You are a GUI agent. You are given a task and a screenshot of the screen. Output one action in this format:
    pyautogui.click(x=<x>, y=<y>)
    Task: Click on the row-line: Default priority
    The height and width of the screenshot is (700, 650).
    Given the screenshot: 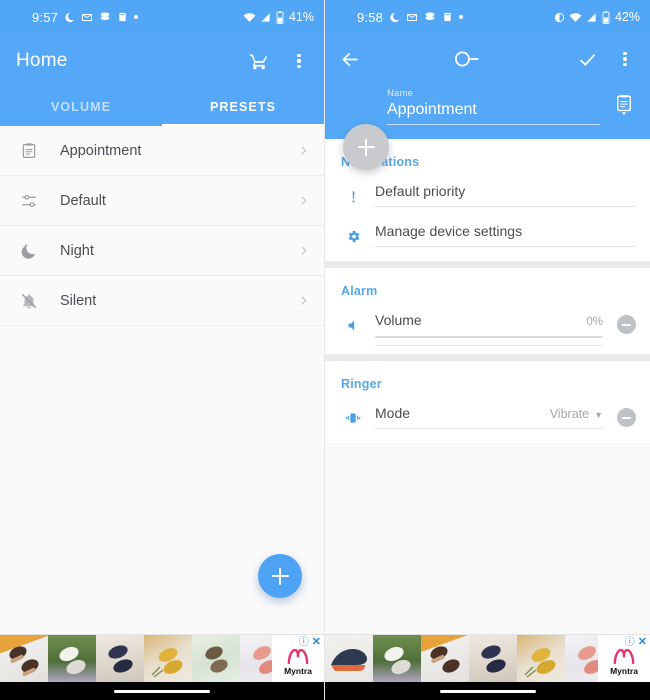 What is the action you would take?
    pyautogui.click(x=505, y=195)
    